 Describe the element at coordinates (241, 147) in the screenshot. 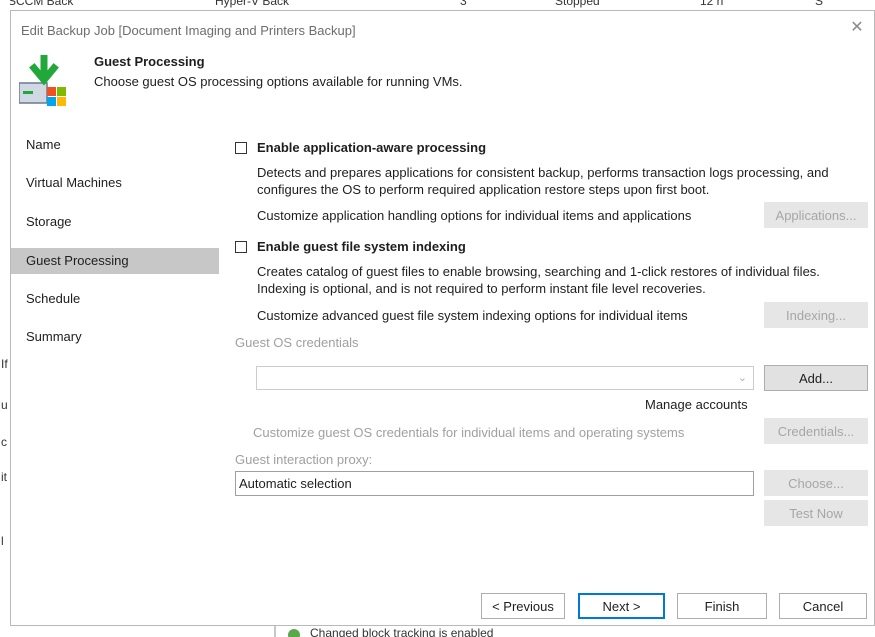

I see `app-aware-checkbox` at that location.